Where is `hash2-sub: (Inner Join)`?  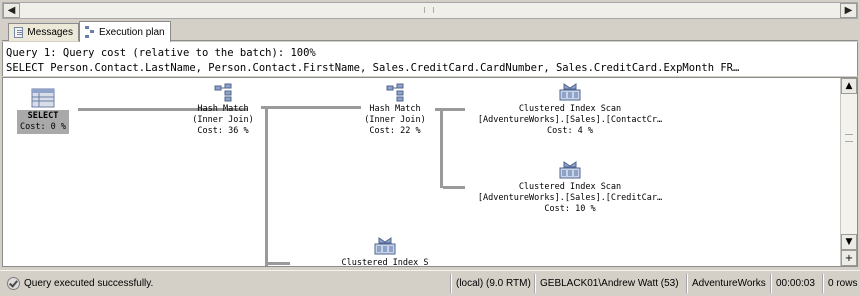
hash2-sub: (Inner Join) is located at coordinates (395, 120).